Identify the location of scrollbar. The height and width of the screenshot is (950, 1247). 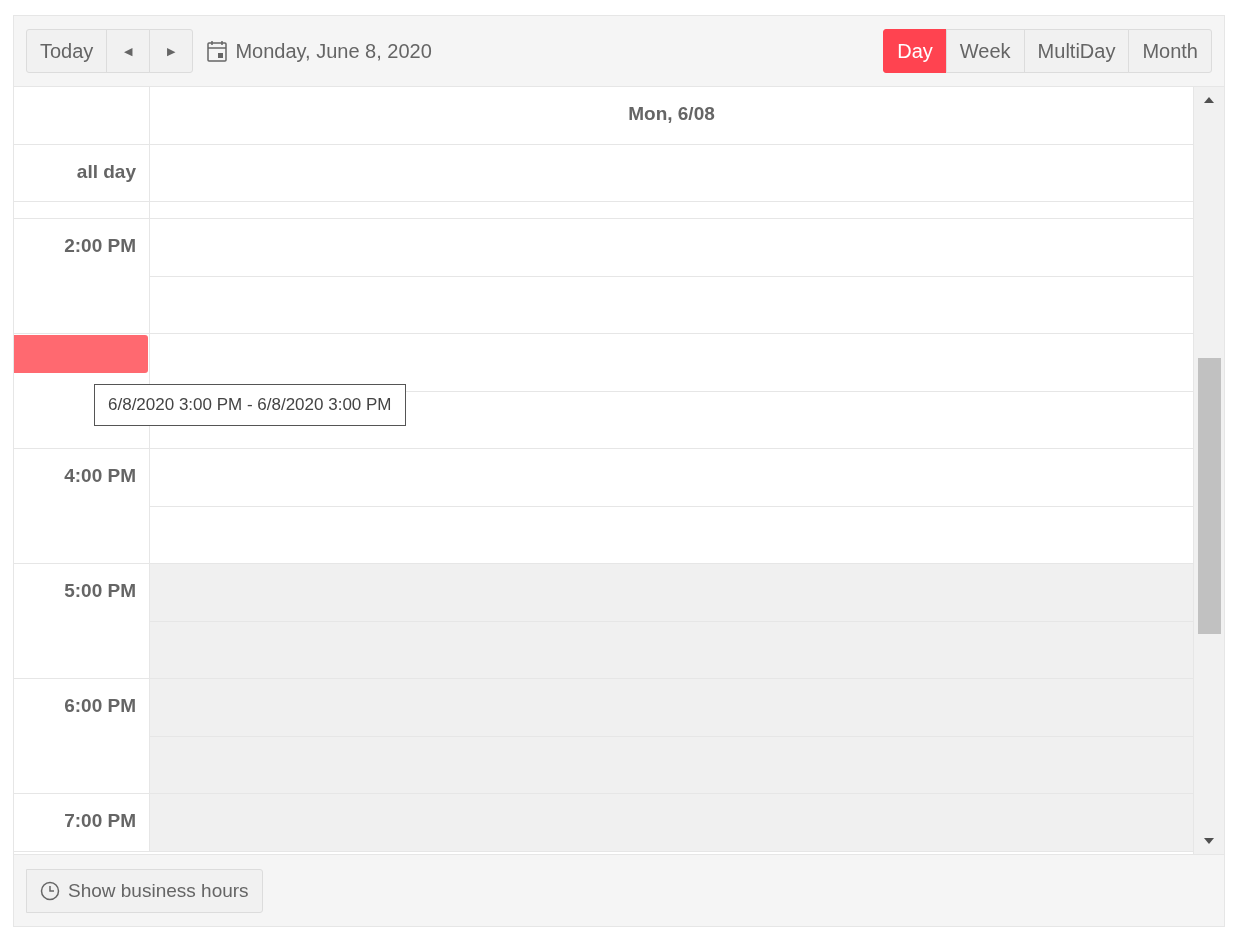
(1208, 470).